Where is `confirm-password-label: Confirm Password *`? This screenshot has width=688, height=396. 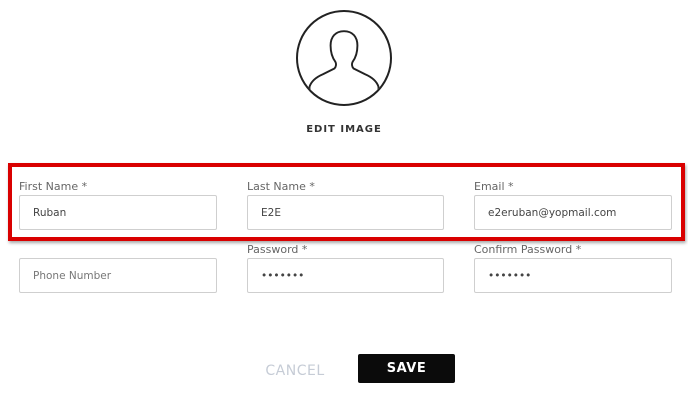 confirm-password-label: Confirm Password * is located at coordinates (528, 249).